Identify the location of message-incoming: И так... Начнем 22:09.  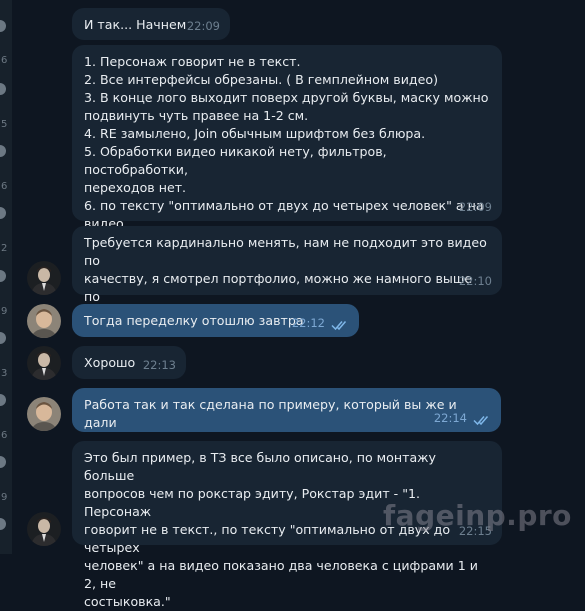
(151, 24).